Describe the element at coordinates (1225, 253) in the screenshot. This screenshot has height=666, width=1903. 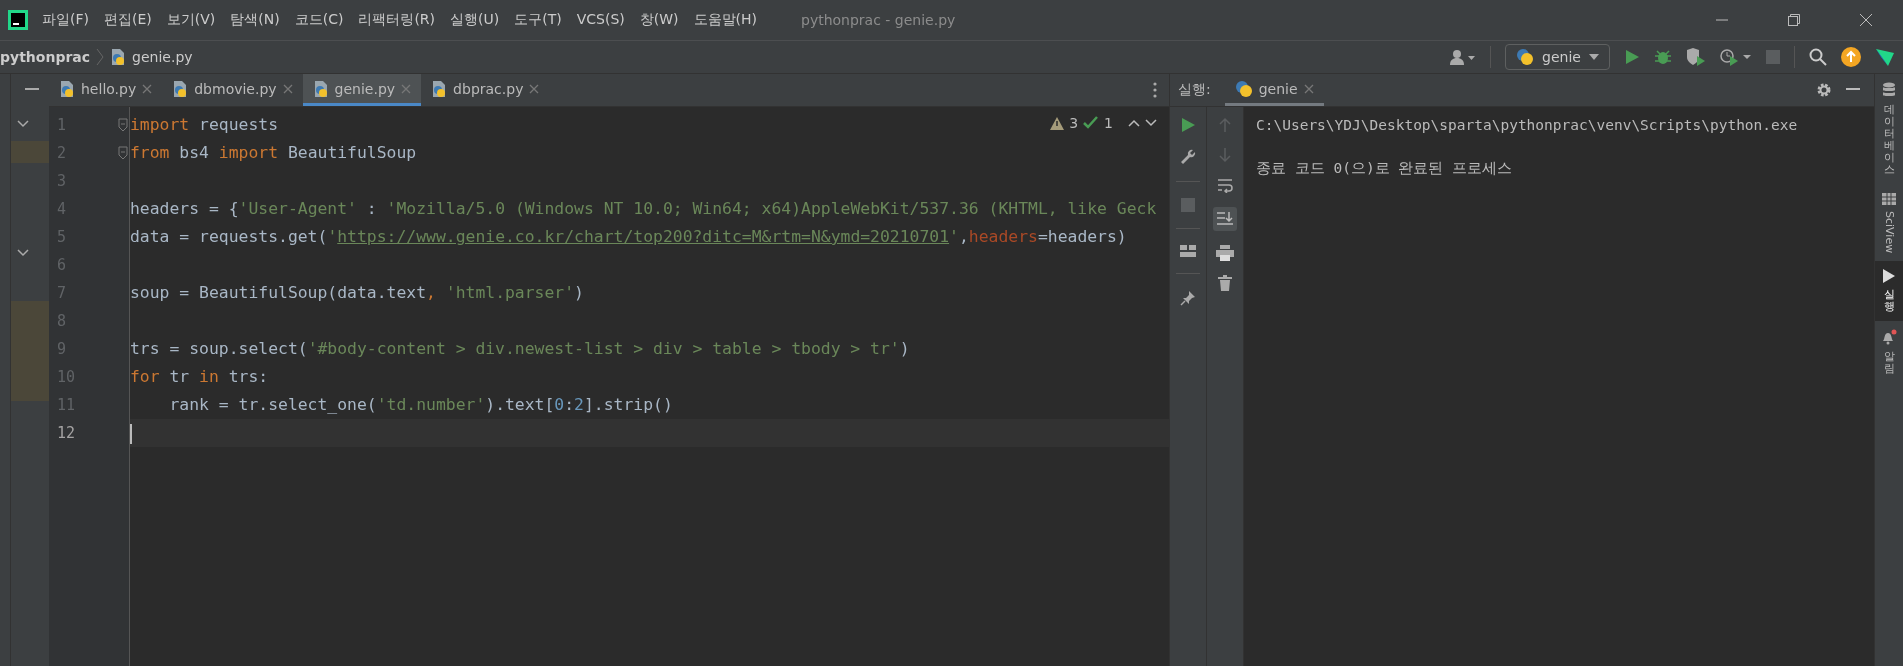
I see `print-icon` at that location.